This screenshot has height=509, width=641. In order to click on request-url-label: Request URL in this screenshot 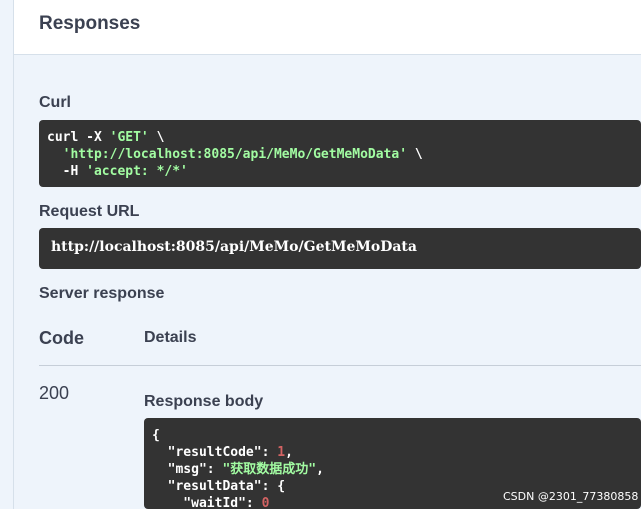, I will do `click(89, 211)`.